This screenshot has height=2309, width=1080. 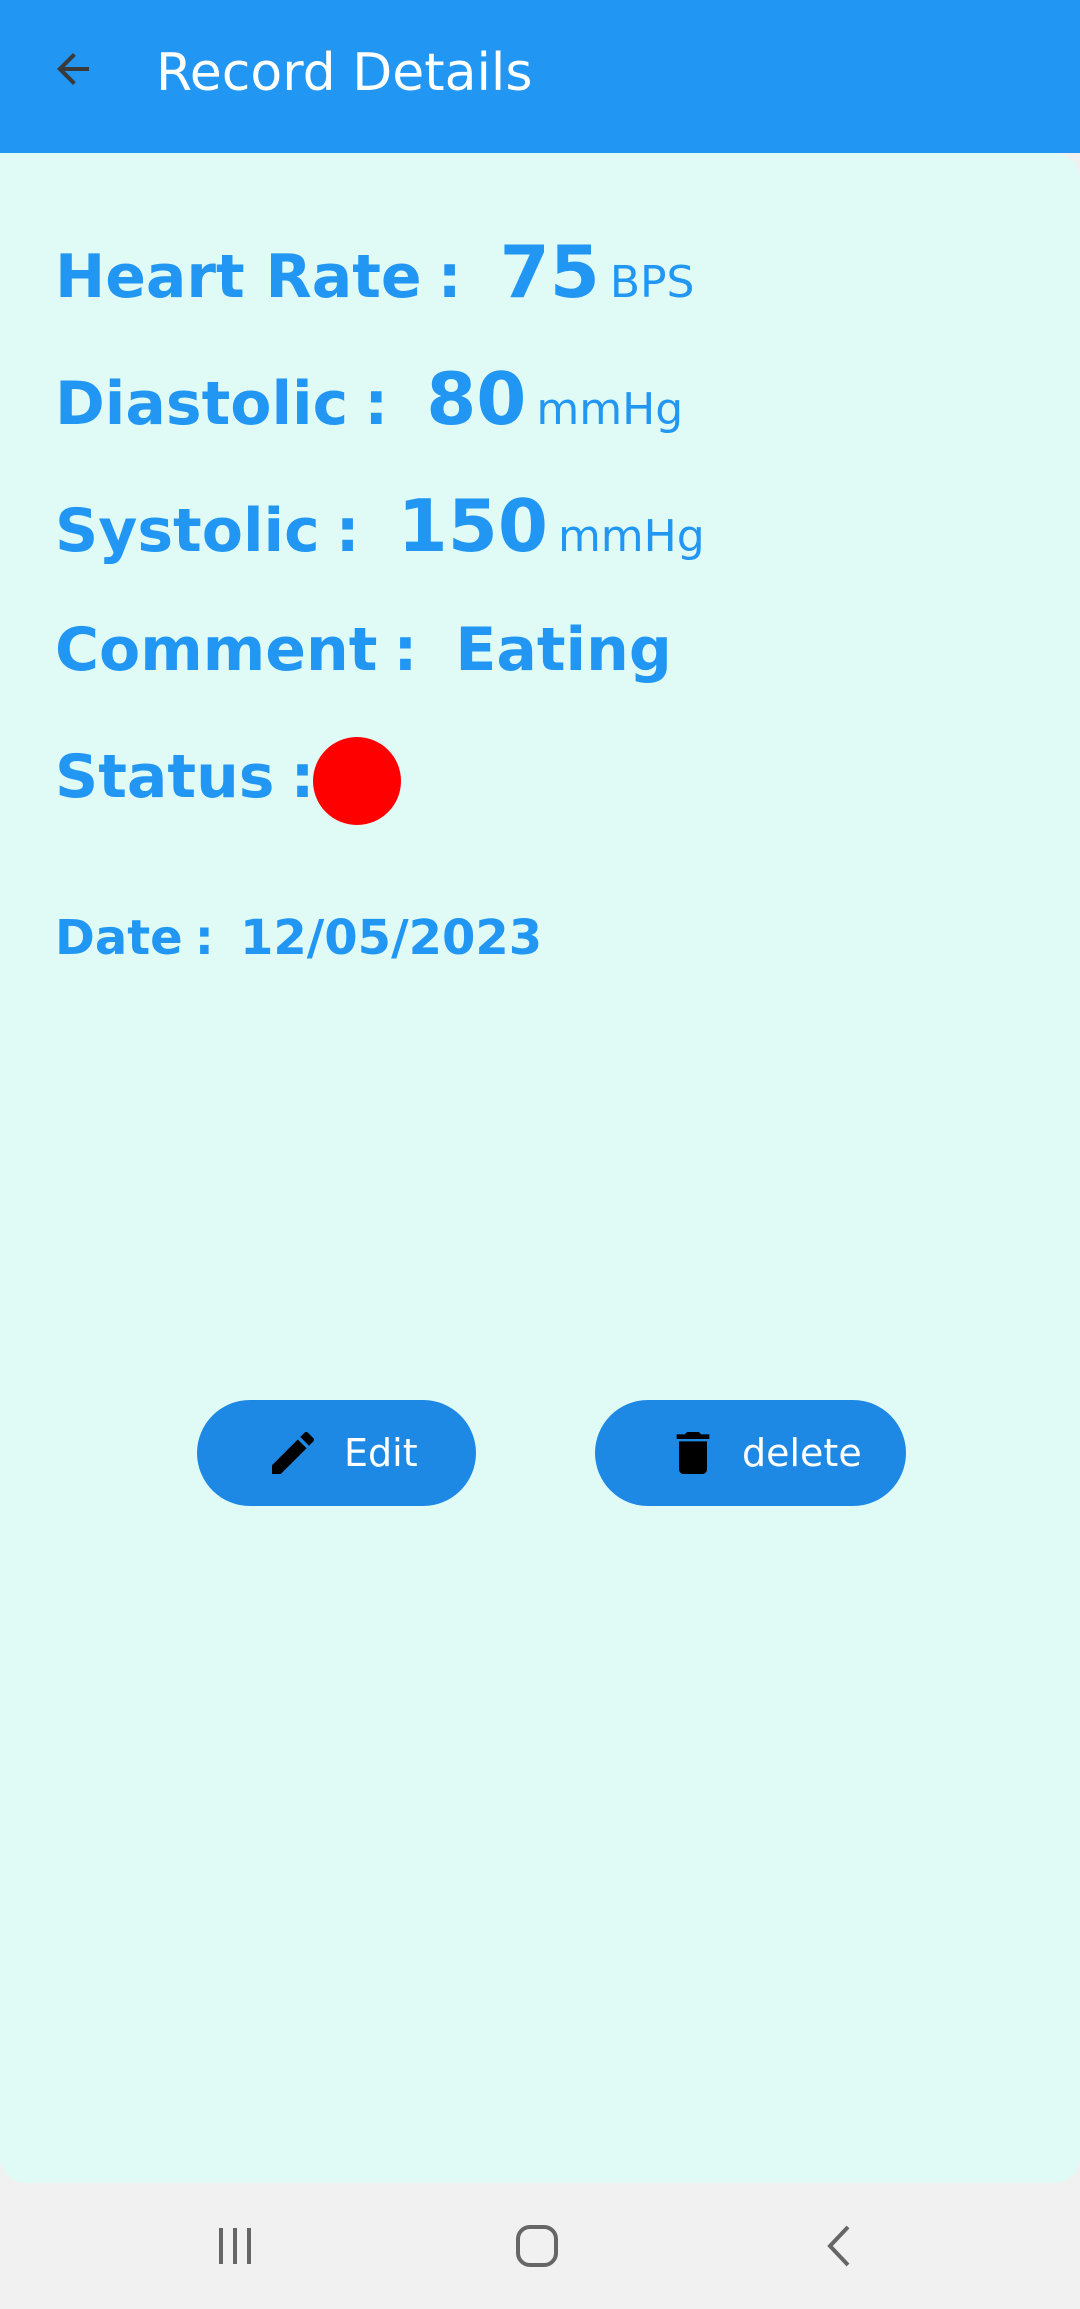 What do you see at coordinates (165, 777) in the screenshot?
I see `status-label: Status` at bounding box center [165, 777].